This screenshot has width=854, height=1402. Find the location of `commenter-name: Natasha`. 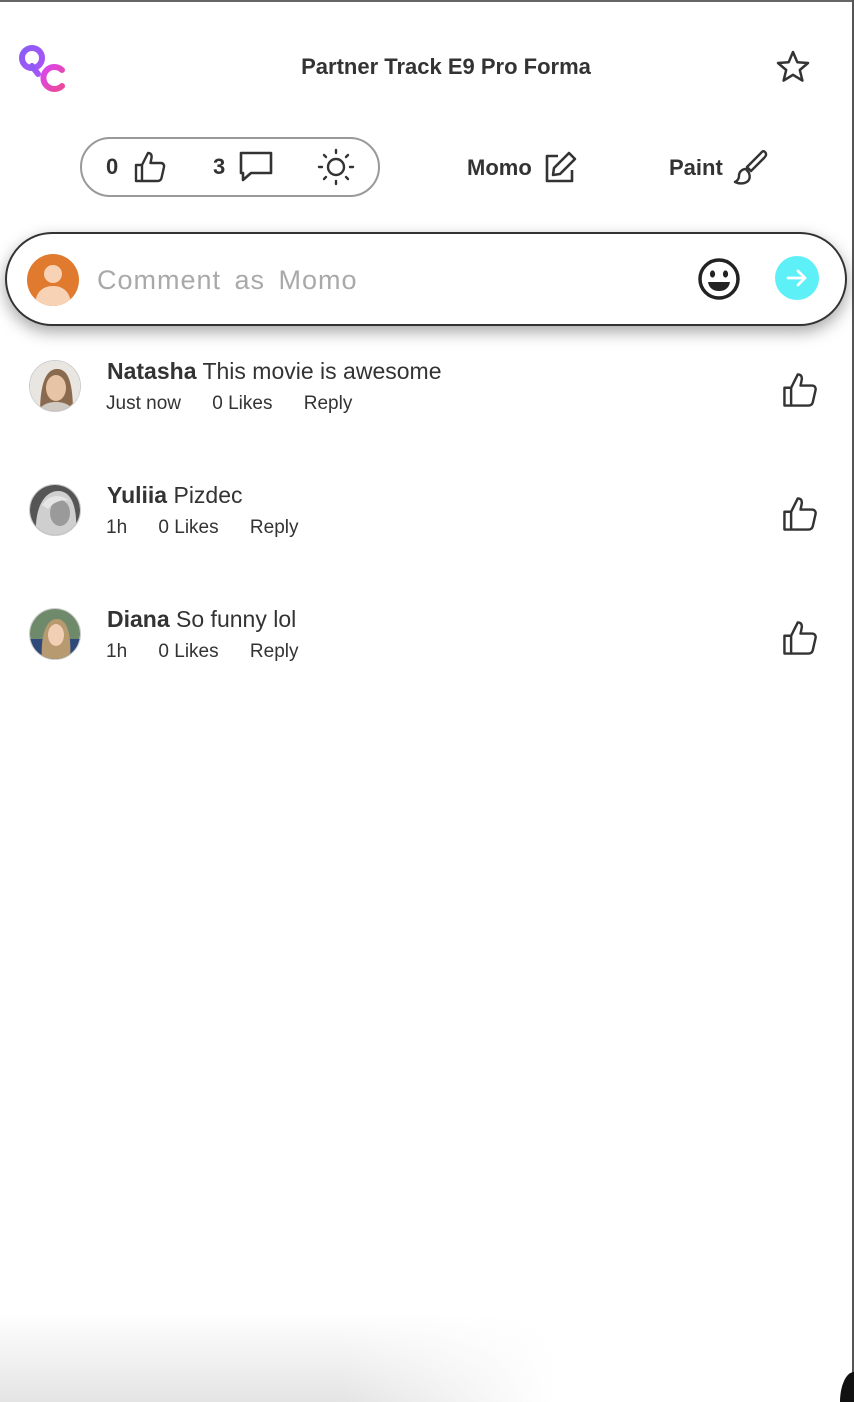

commenter-name: Natasha is located at coordinates (151, 371).